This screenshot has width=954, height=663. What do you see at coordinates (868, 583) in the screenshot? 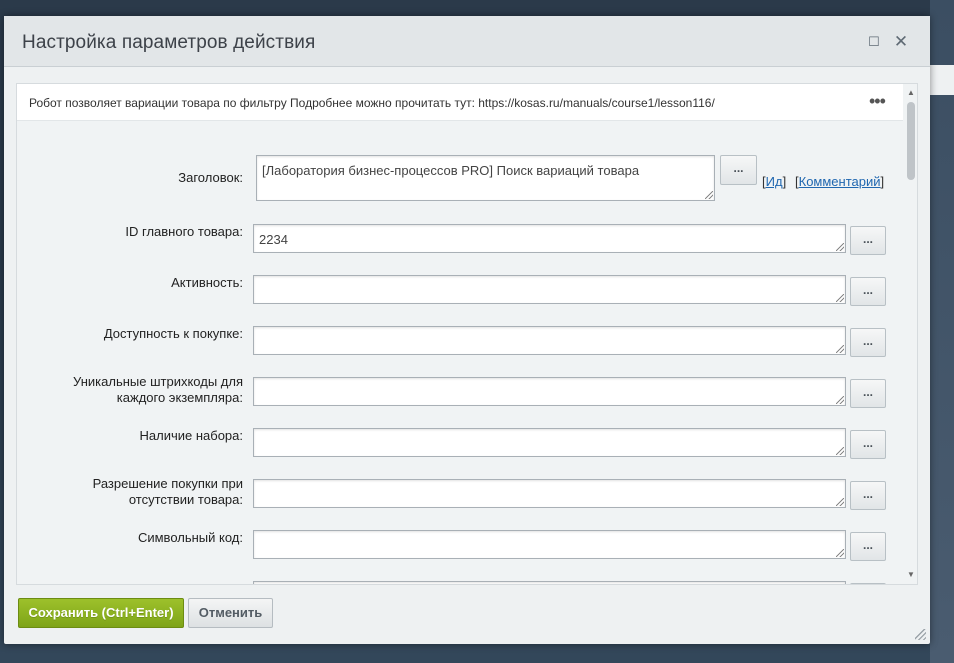
I see `field-select-button-partial` at bounding box center [868, 583].